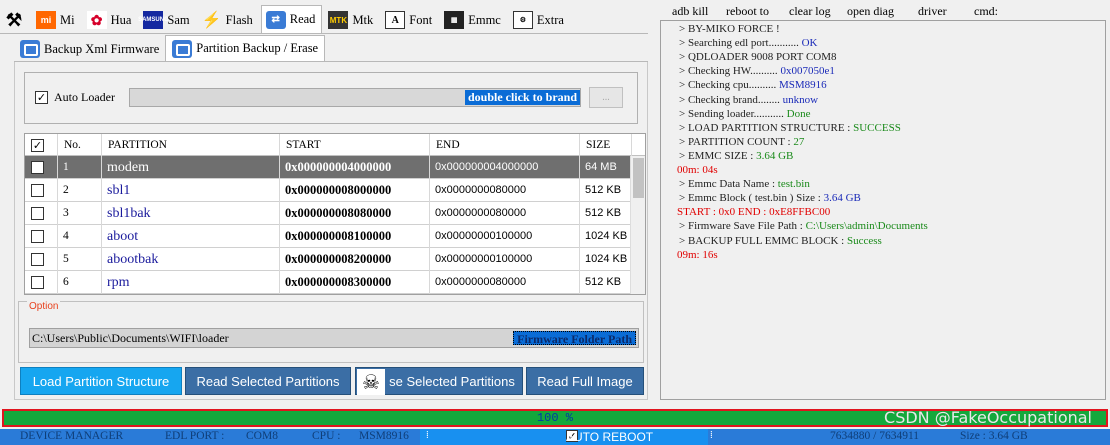  Describe the element at coordinates (355, 145) in the screenshot. I see `column-header: START` at that location.